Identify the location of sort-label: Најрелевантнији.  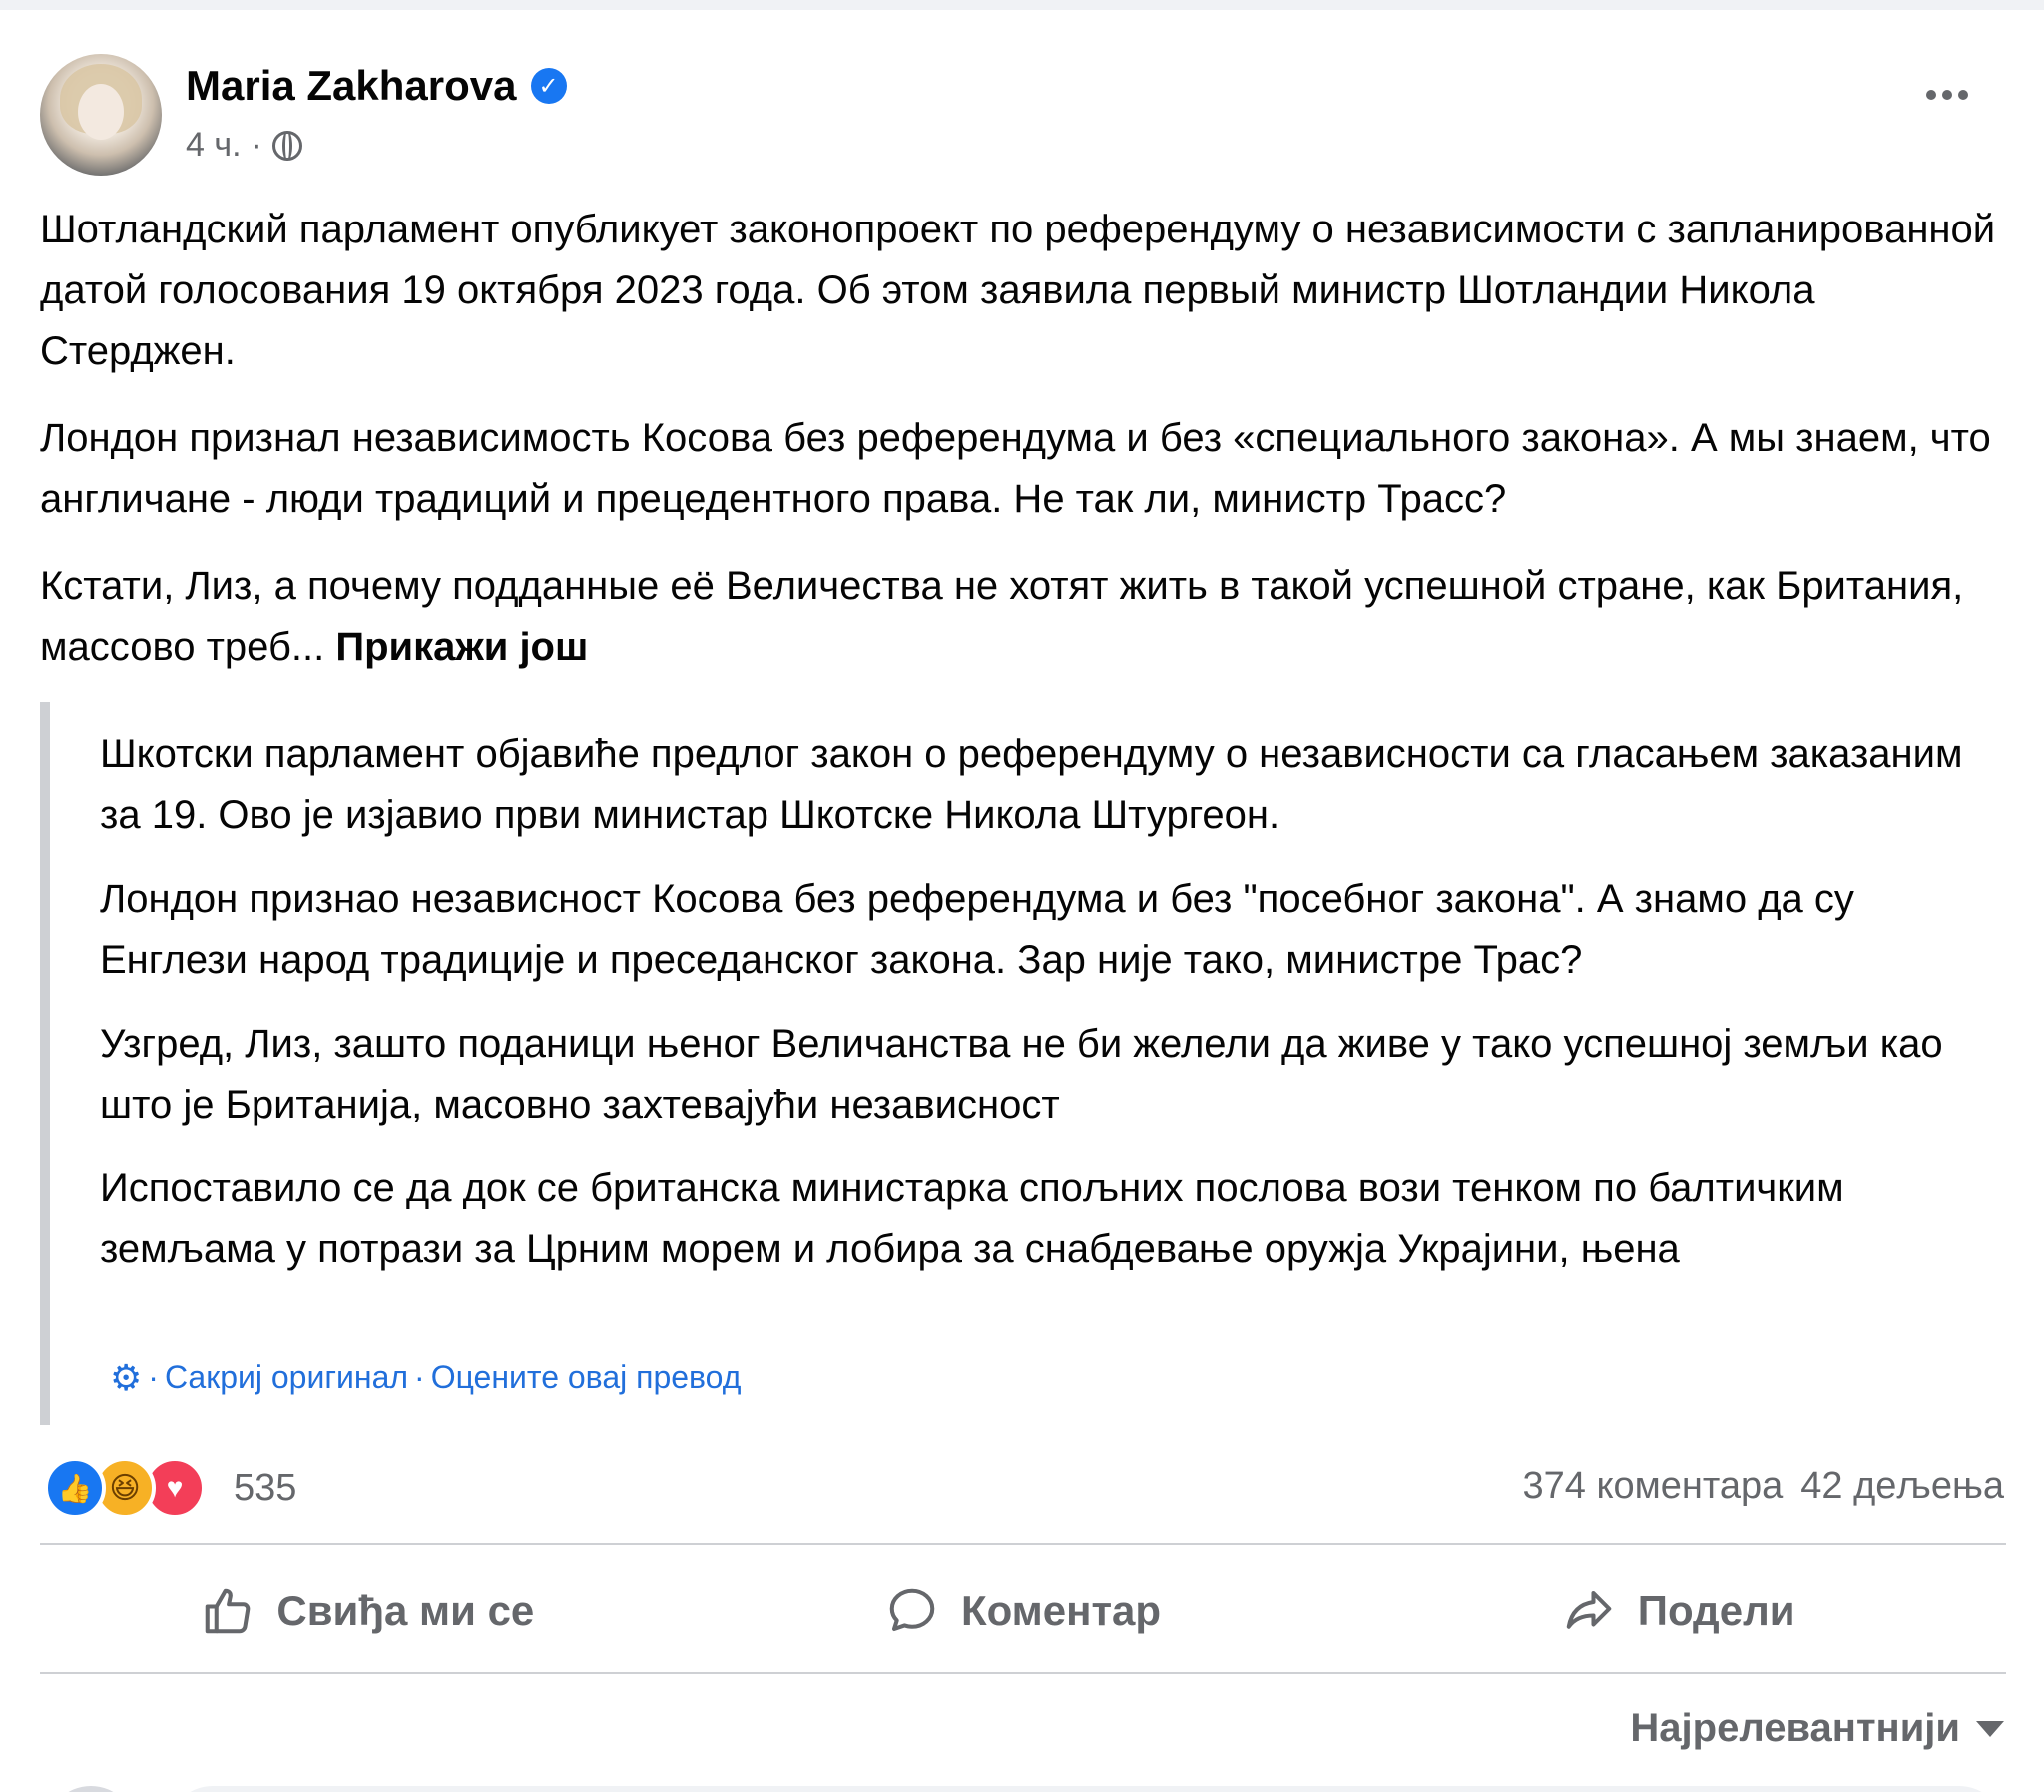
(1795, 1728).